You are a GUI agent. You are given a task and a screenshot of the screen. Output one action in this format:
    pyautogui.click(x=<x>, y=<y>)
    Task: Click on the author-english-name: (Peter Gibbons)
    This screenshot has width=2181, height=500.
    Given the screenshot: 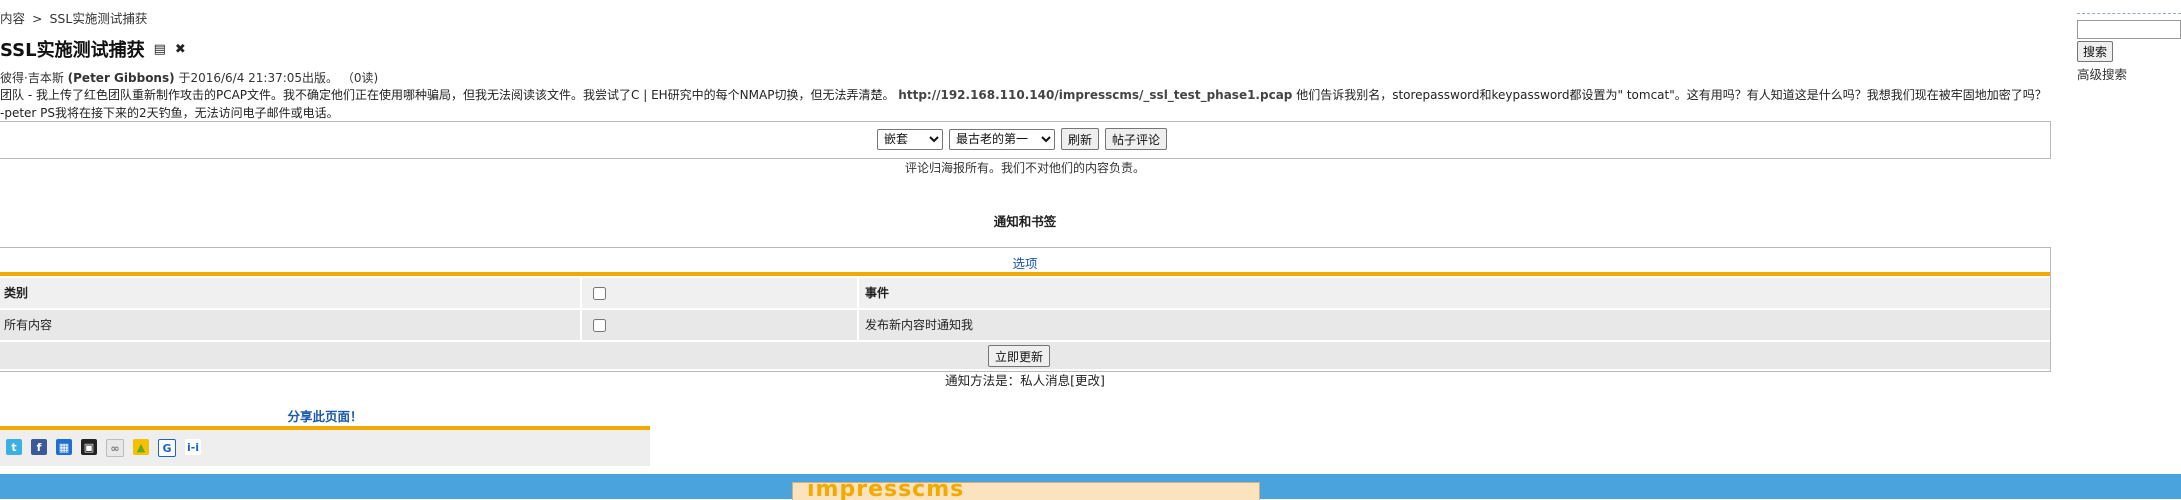 What is the action you would take?
    pyautogui.click(x=121, y=78)
    